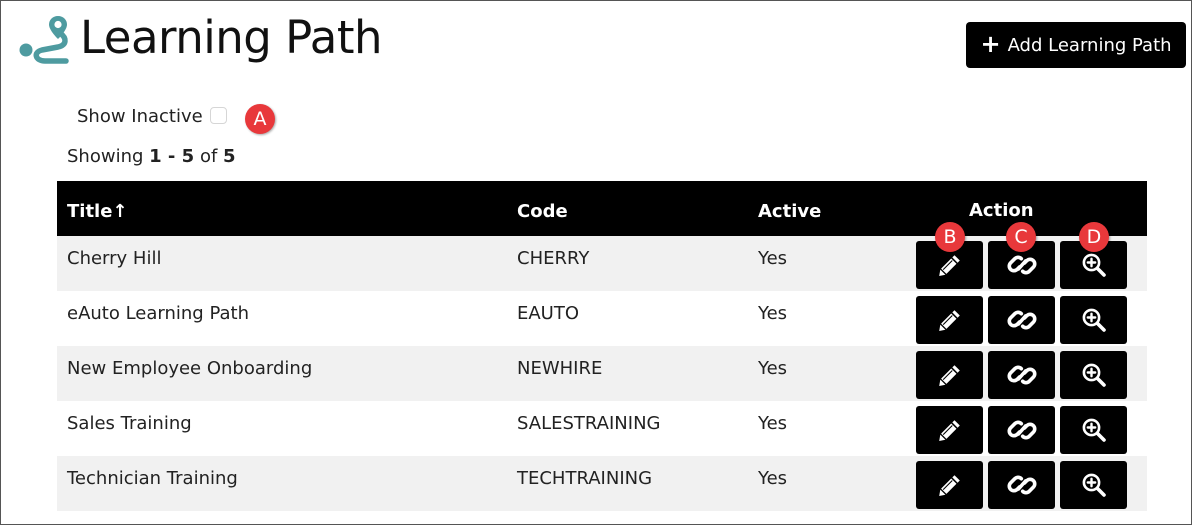 The height and width of the screenshot is (525, 1192). Describe the element at coordinates (585, 478) in the screenshot. I see `cell-code: TECHTRAINING` at that location.